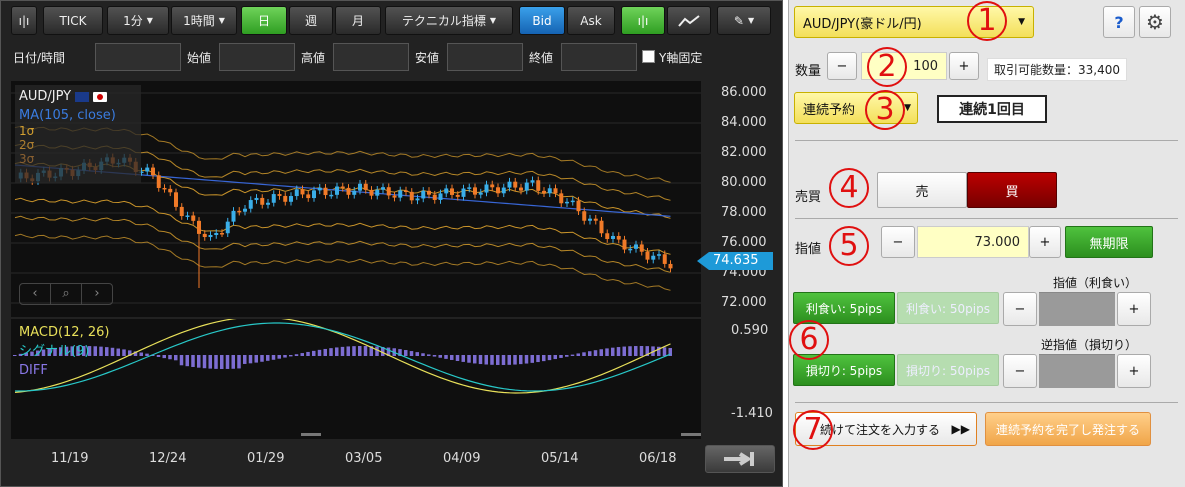 The image size is (1185, 487). Describe the element at coordinates (885, 110) in the screenshot. I see `callout-3: 3` at that location.